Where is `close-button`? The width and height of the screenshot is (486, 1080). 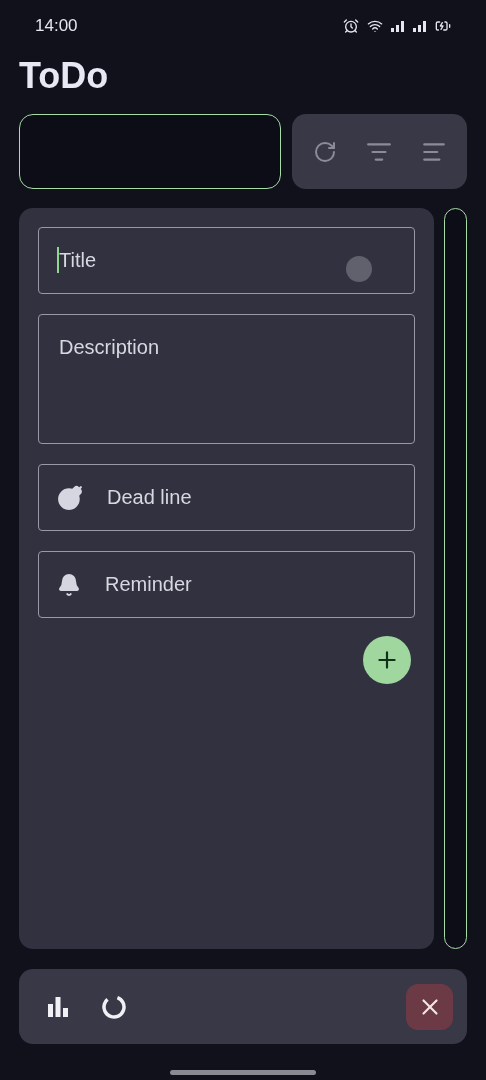
close-button is located at coordinates (429, 1006).